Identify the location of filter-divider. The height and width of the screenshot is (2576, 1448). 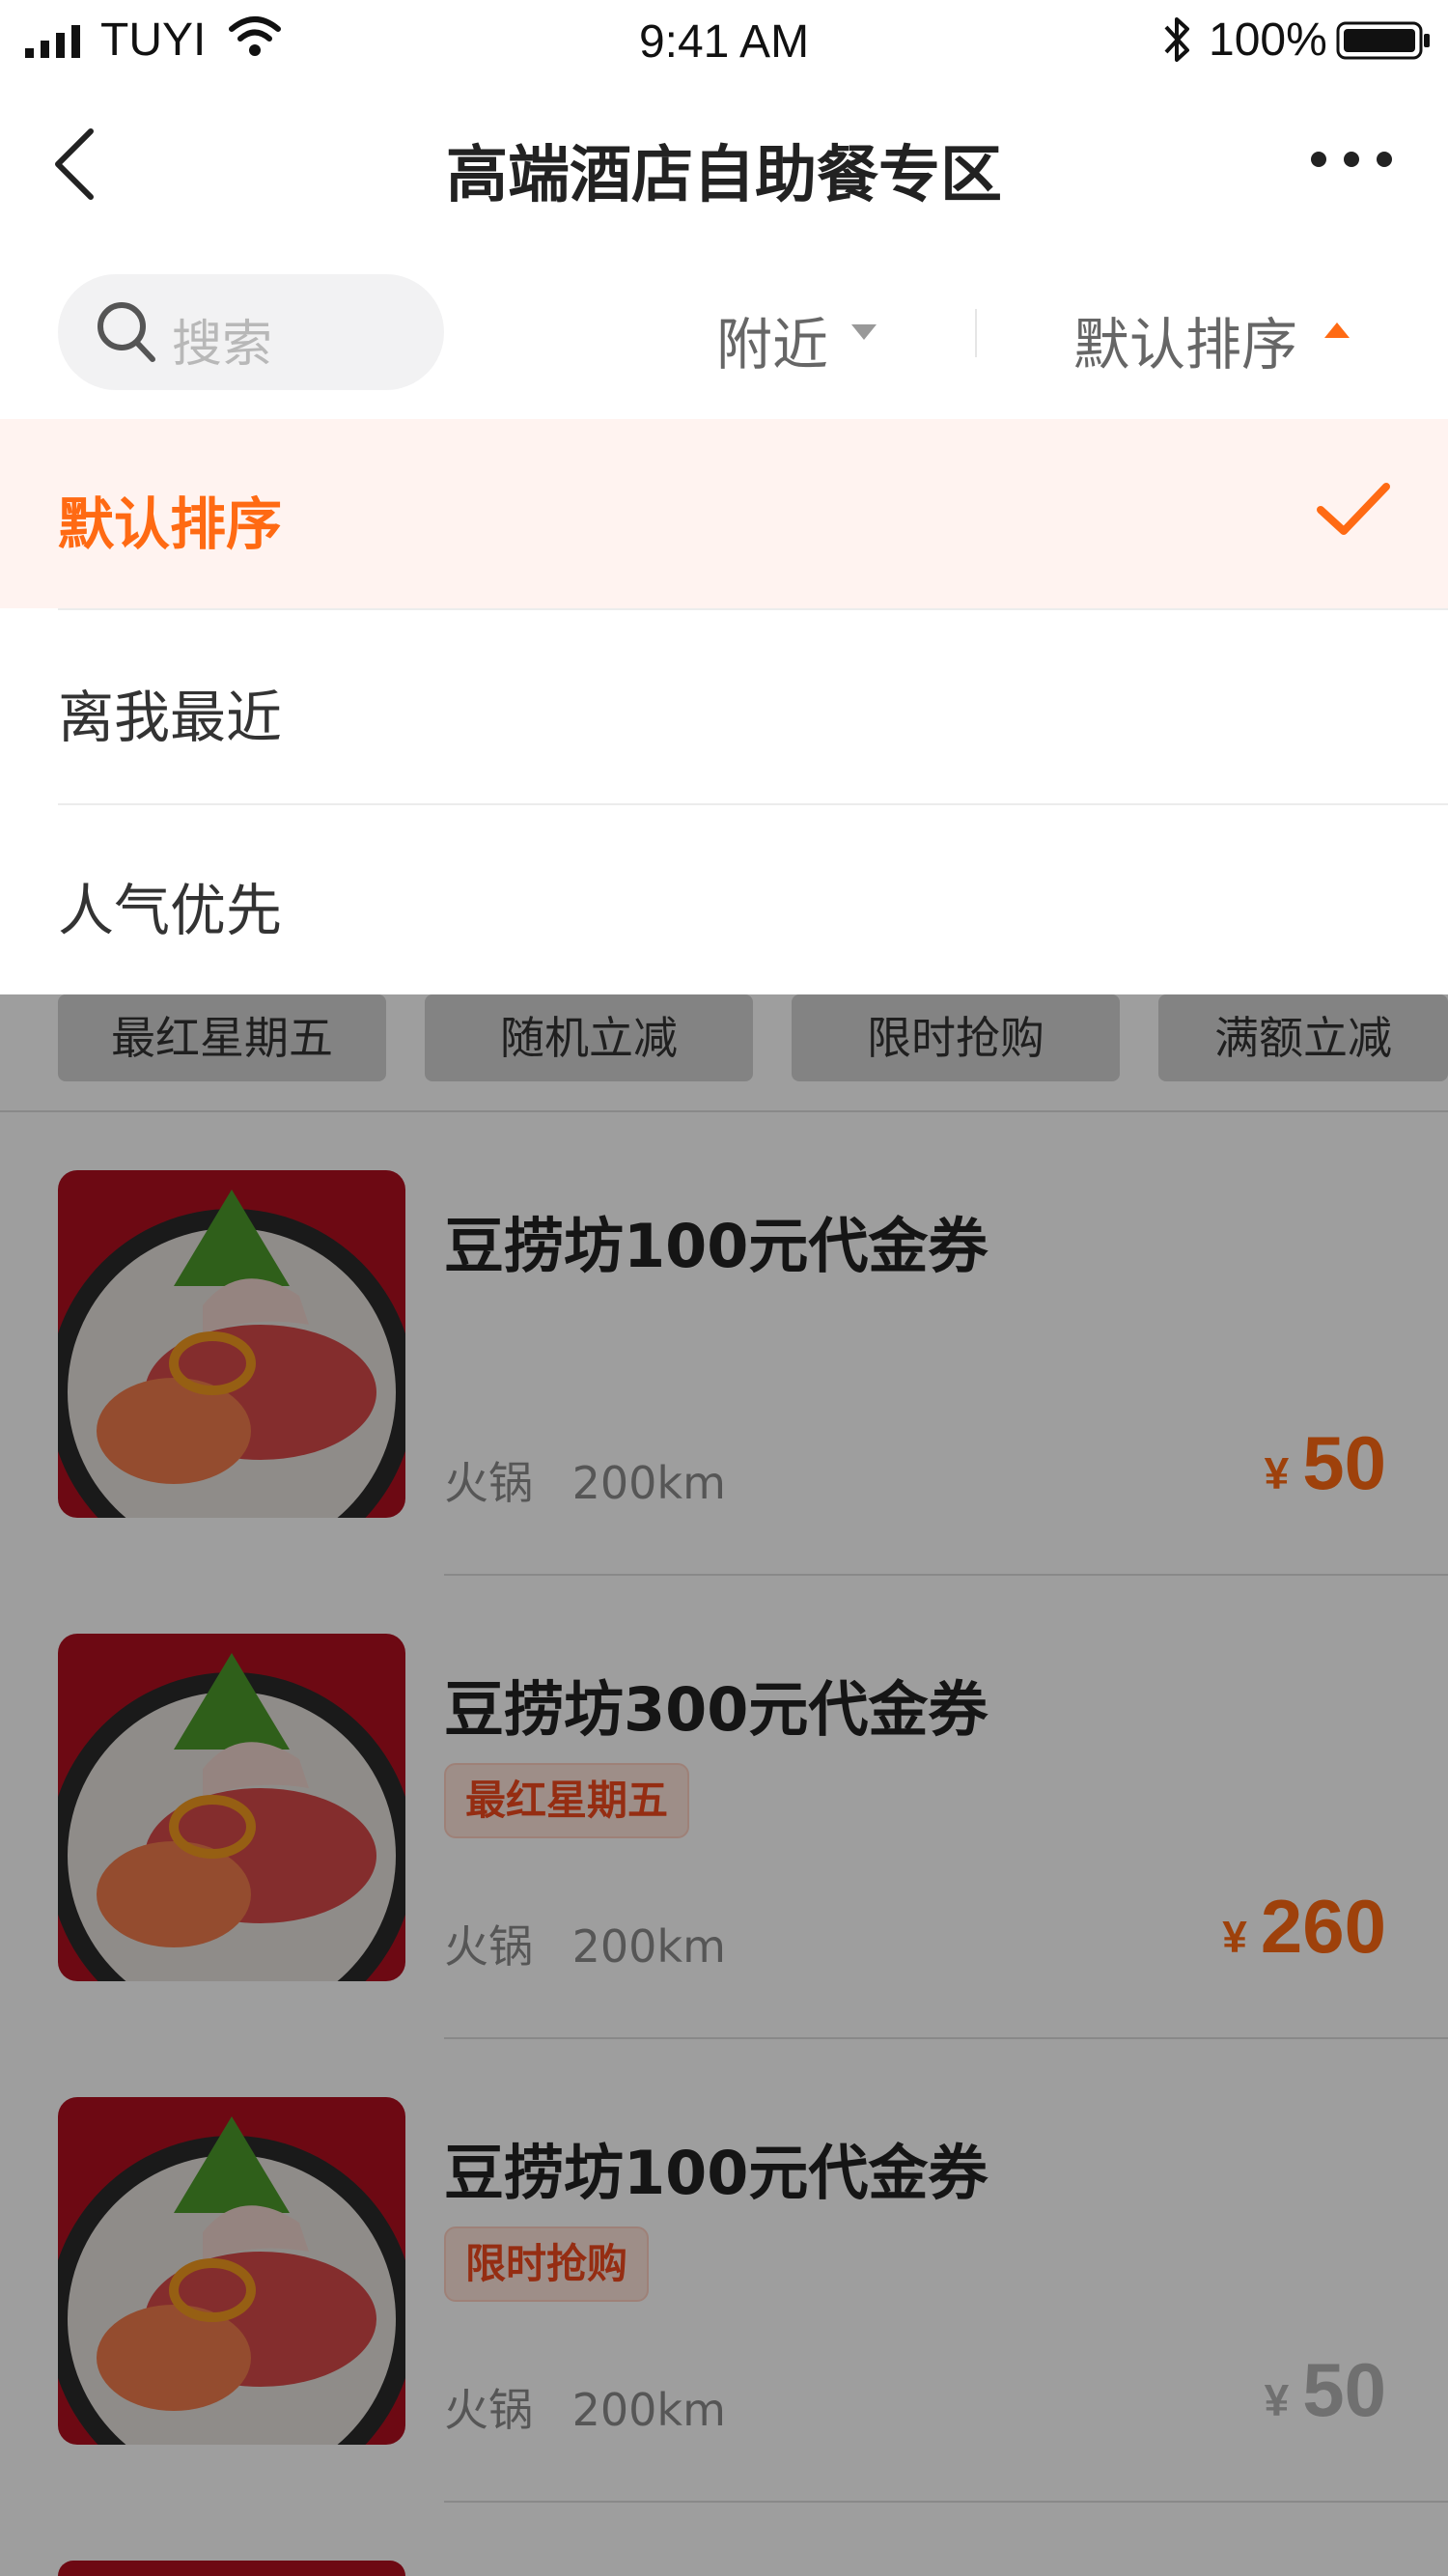
(976, 333).